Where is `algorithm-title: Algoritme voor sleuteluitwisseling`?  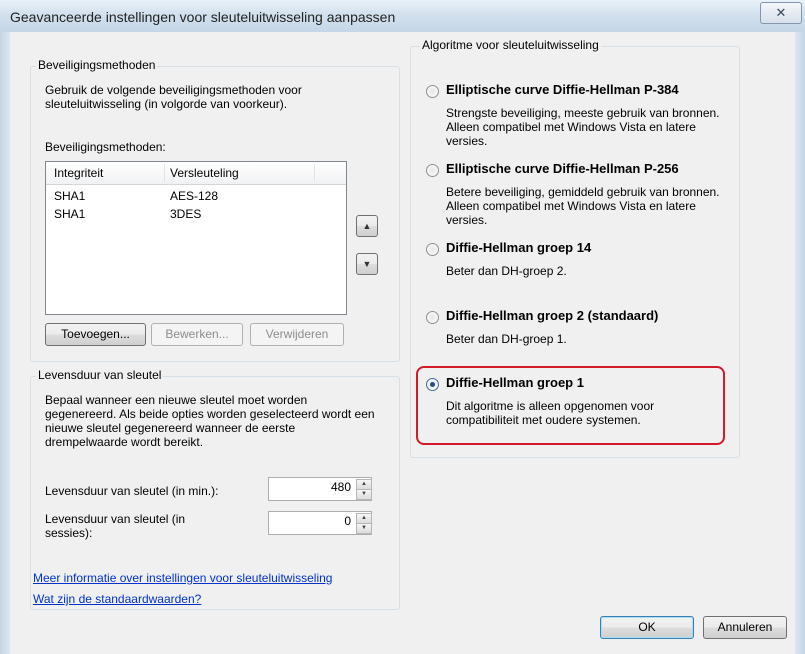 algorithm-title: Algoritme voor sleuteluitwisseling is located at coordinates (510, 45).